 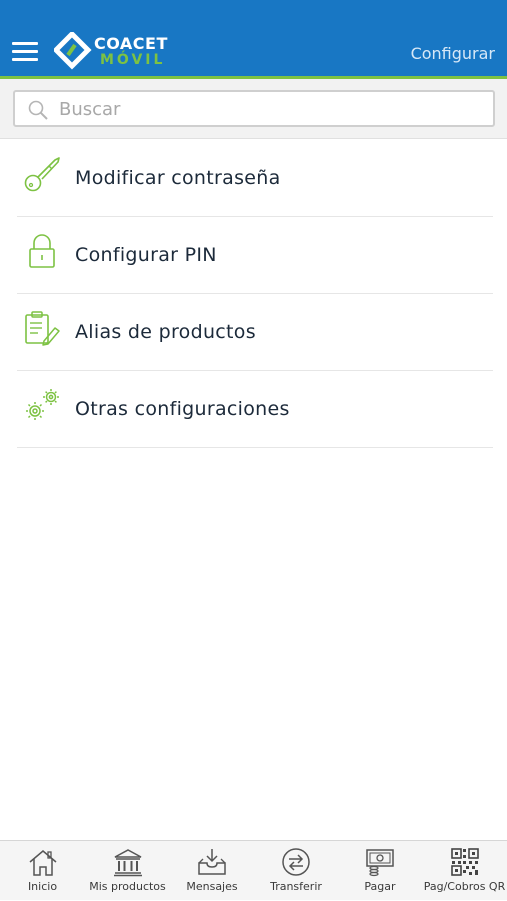 I want to click on configurar-header-button: Configurar, so click(x=453, y=53).